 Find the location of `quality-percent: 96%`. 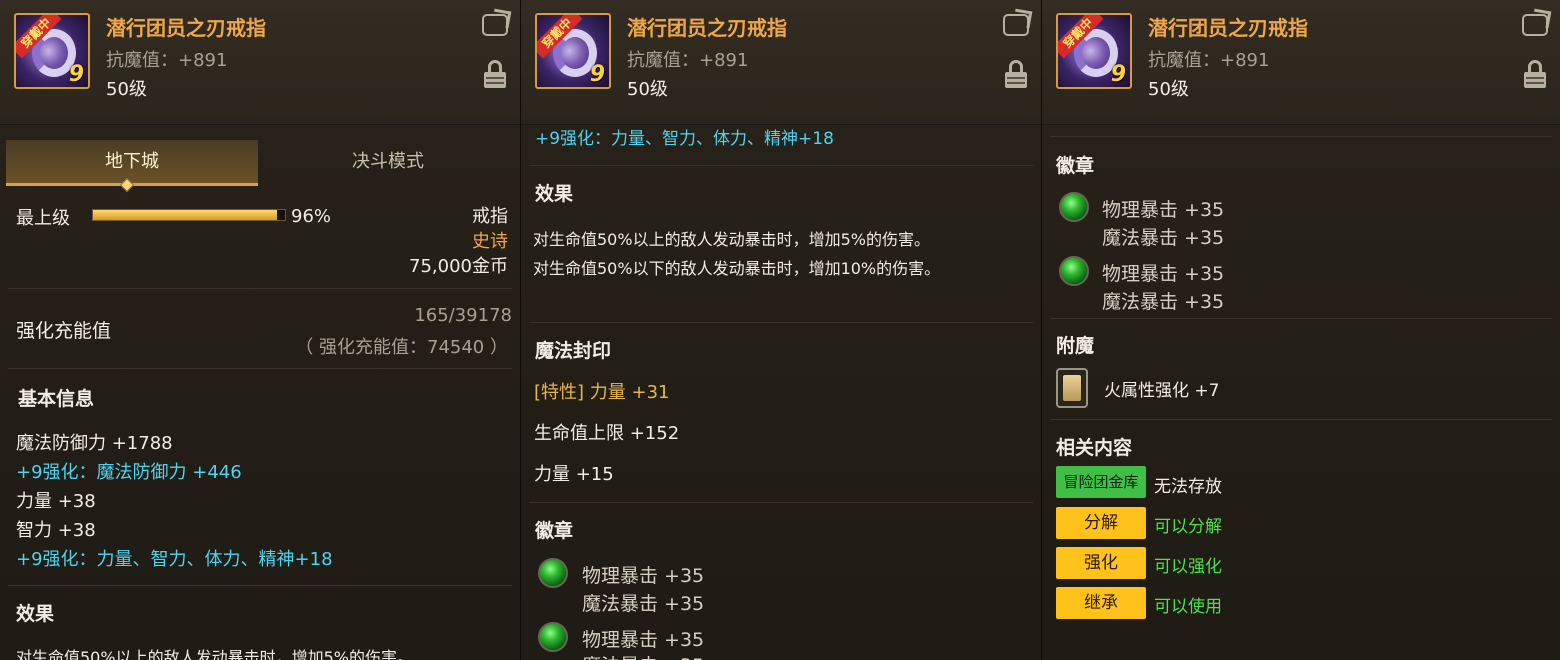

quality-percent: 96% is located at coordinates (311, 216).